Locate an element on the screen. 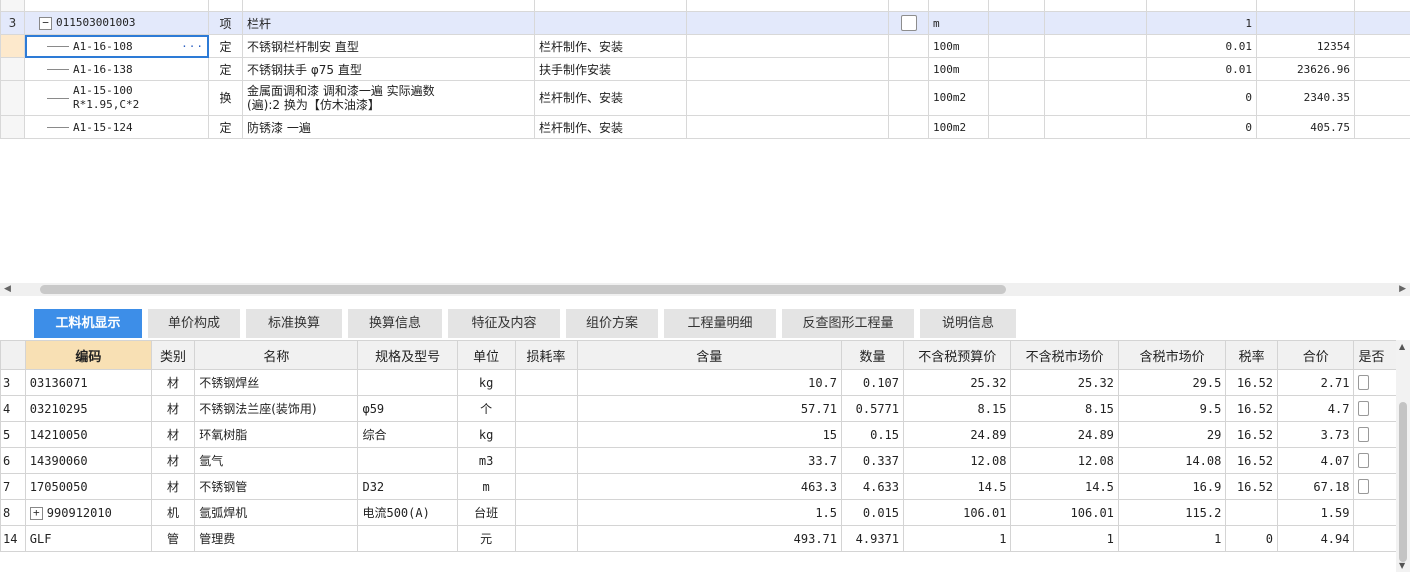 This screenshot has height=572, width=1410. resource-name: 管理费 is located at coordinates (276, 538).